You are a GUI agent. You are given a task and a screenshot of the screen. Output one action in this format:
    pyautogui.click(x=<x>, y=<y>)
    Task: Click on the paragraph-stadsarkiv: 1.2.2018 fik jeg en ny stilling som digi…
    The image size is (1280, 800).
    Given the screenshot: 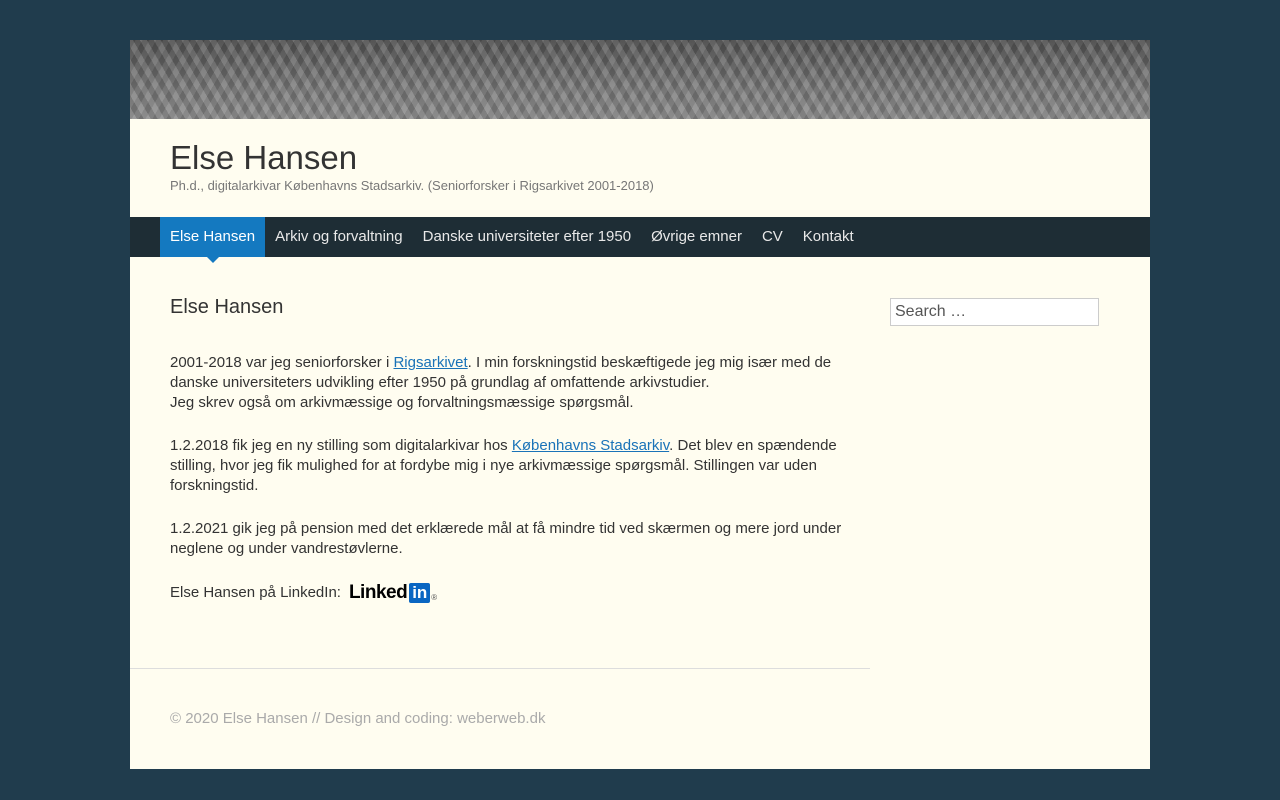 What is the action you would take?
    pyautogui.click(x=520, y=466)
    